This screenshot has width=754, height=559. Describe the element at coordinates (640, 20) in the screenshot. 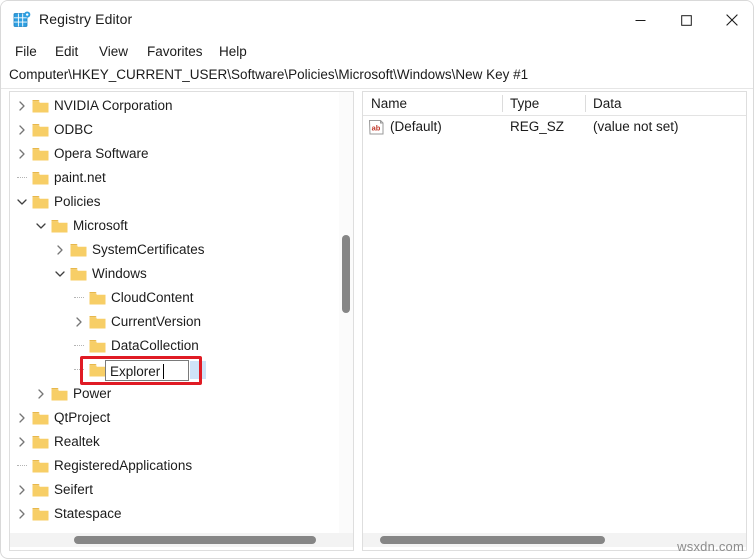

I see `minimize-button` at that location.